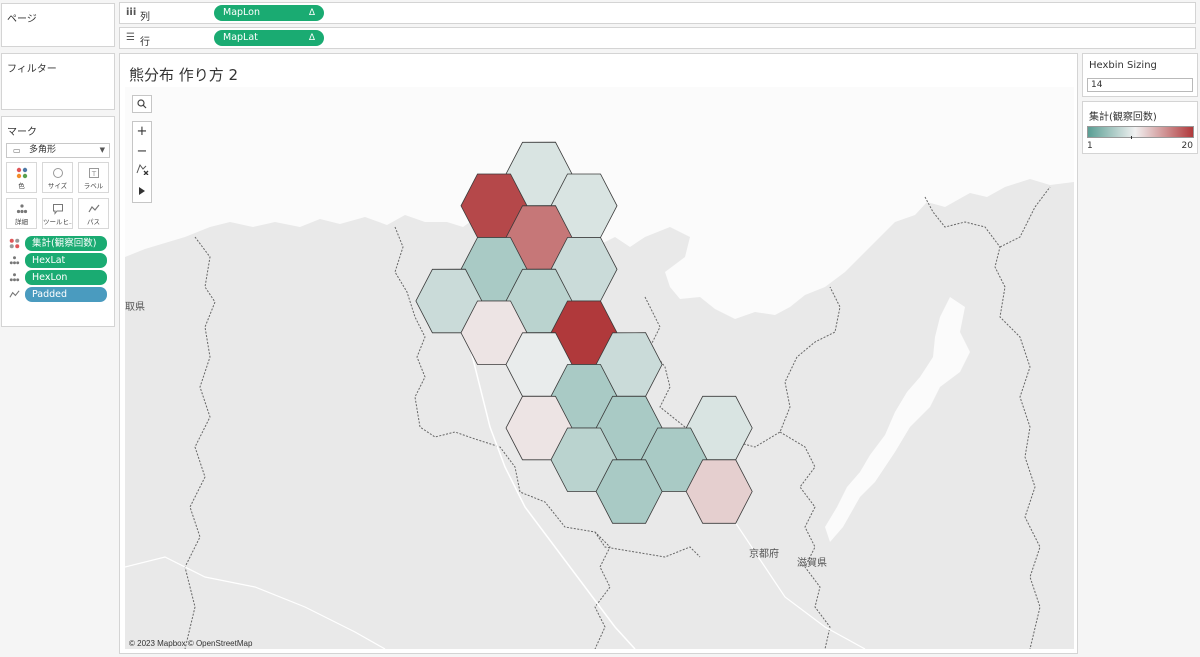 This screenshot has width=1200, height=657. Describe the element at coordinates (1090, 146) in the screenshot. I see `legend-min-label: 1` at that location.